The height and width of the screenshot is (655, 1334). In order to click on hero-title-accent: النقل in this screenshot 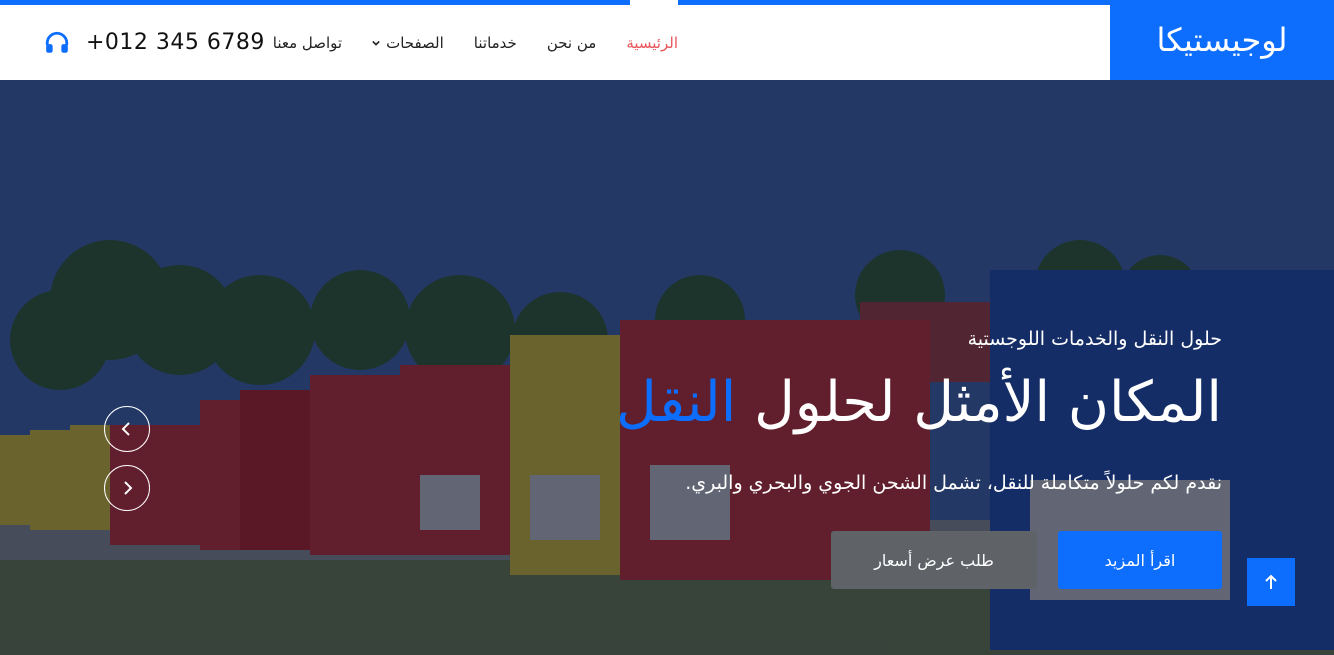, I will do `click(676, 402)`.